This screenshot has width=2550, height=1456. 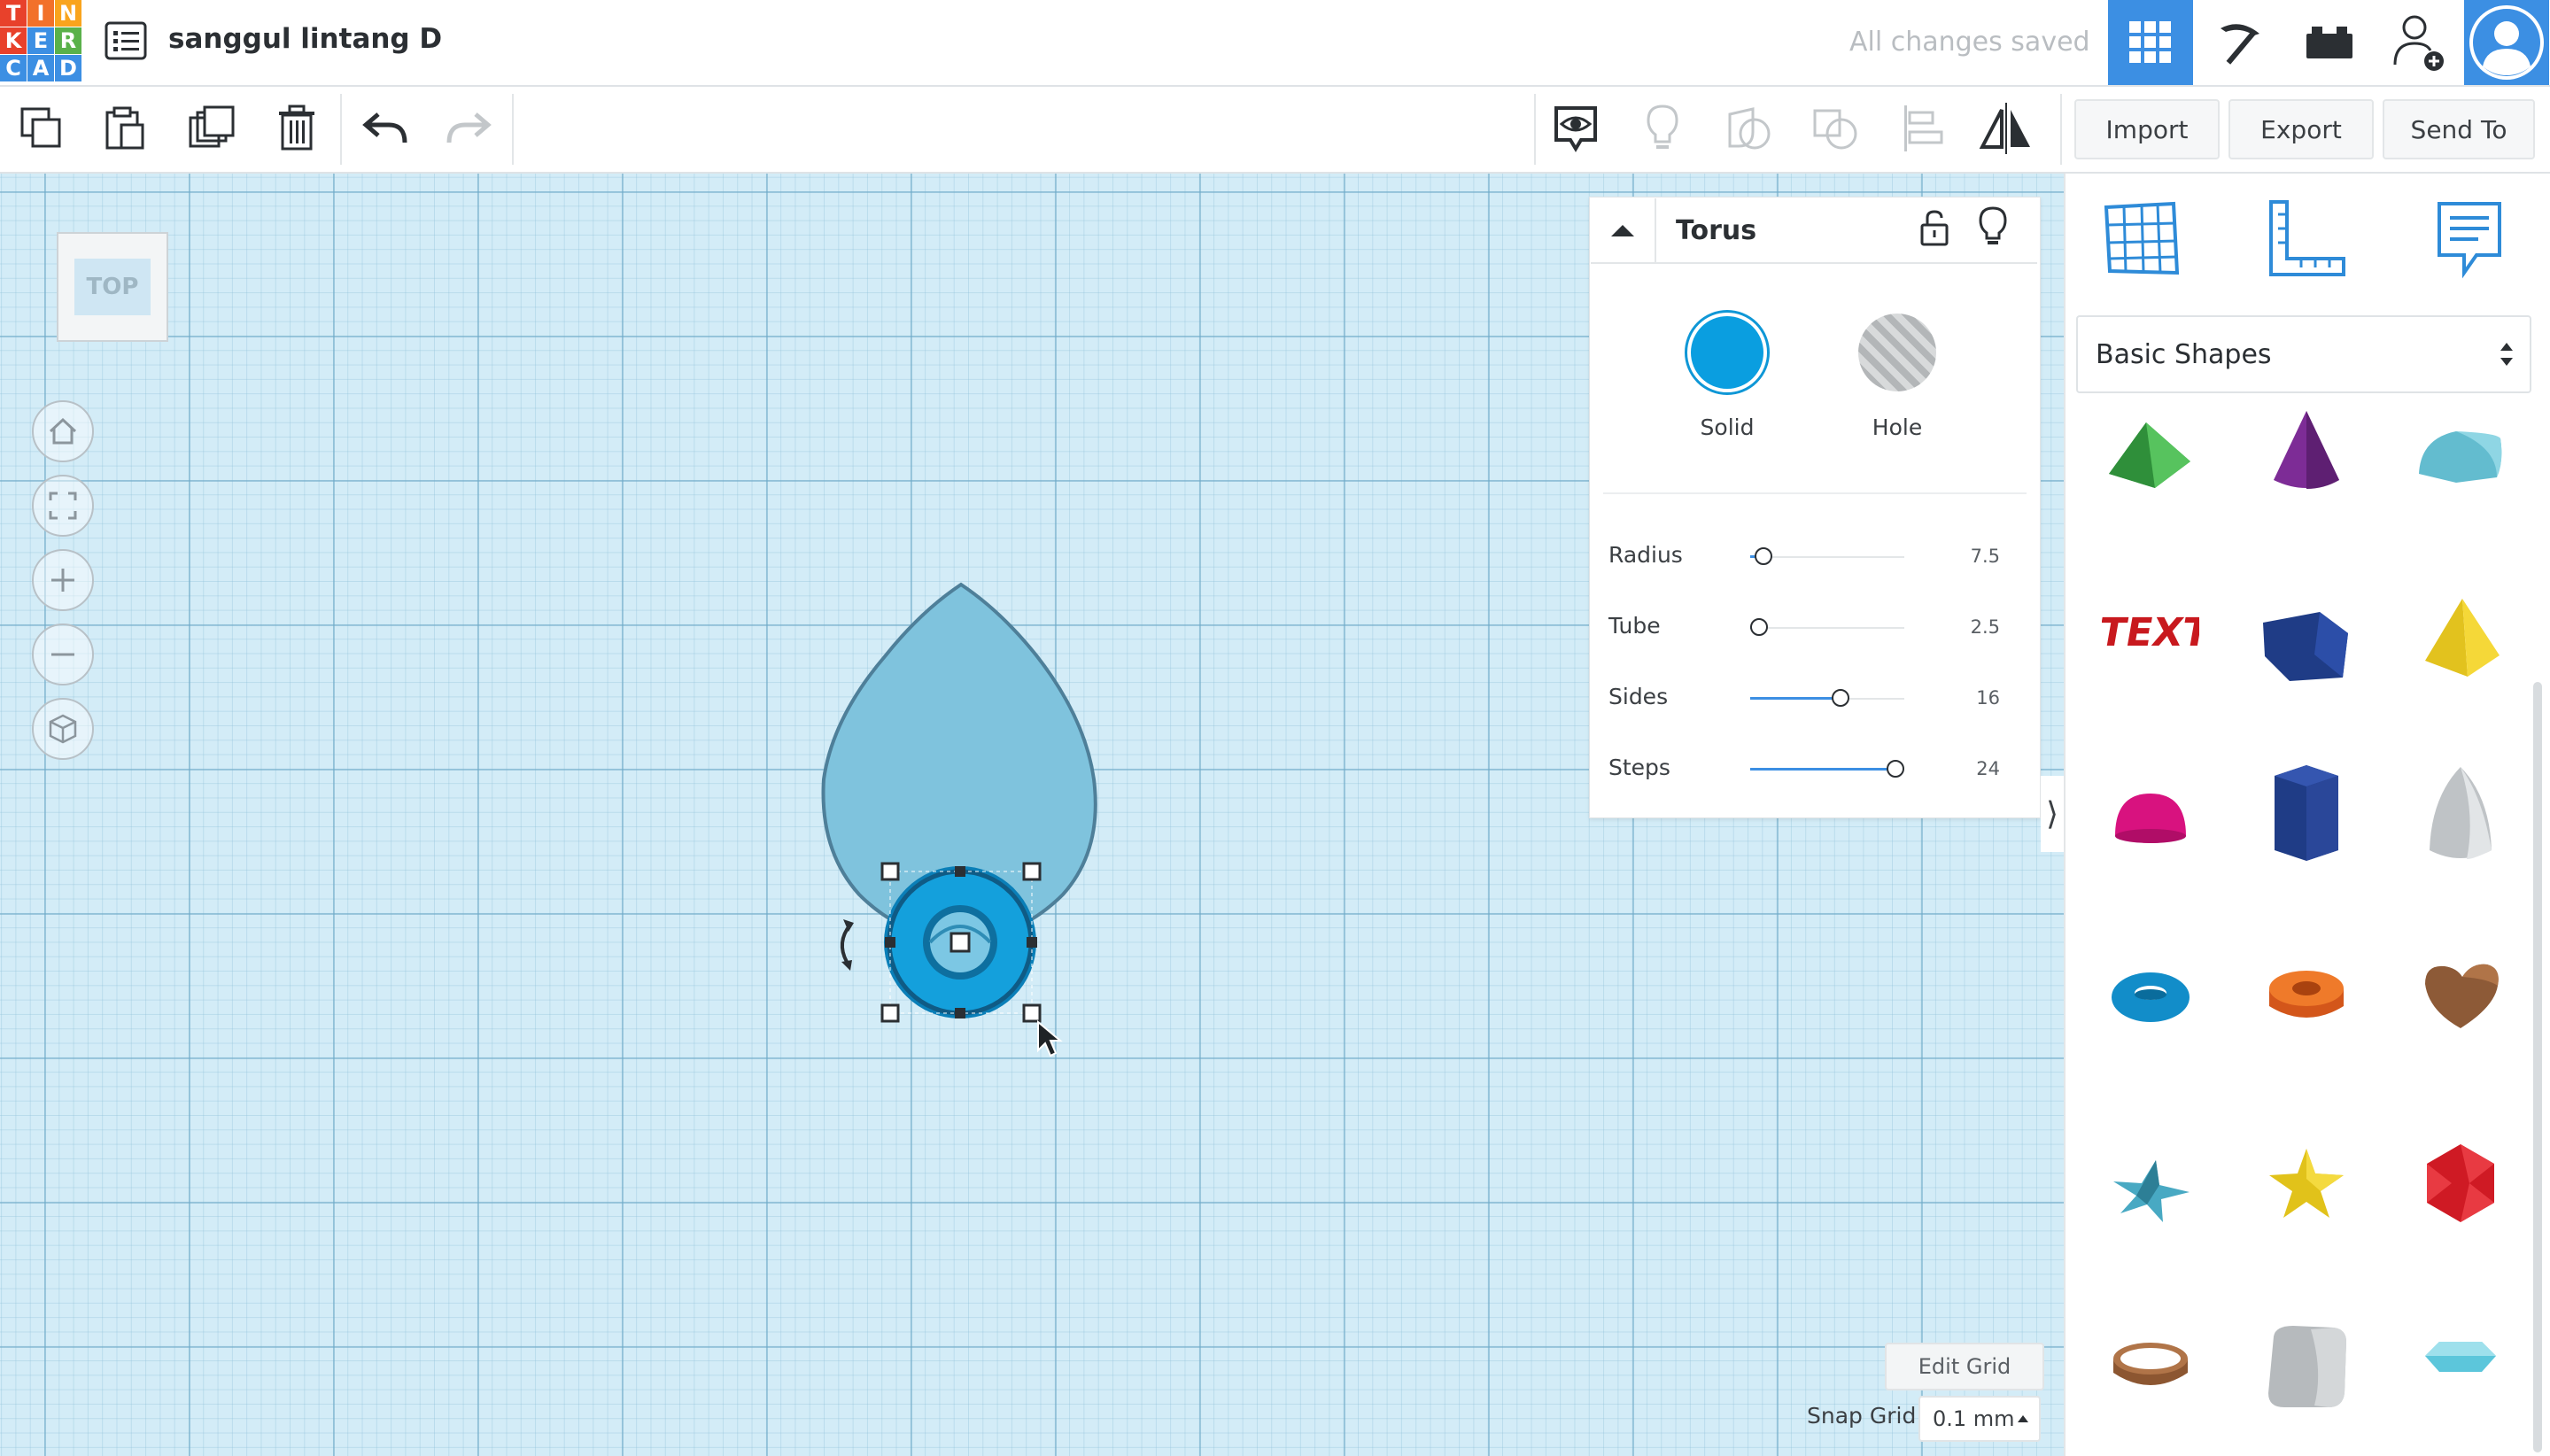 I want to click on undo-button, so click(x=385, y=128).